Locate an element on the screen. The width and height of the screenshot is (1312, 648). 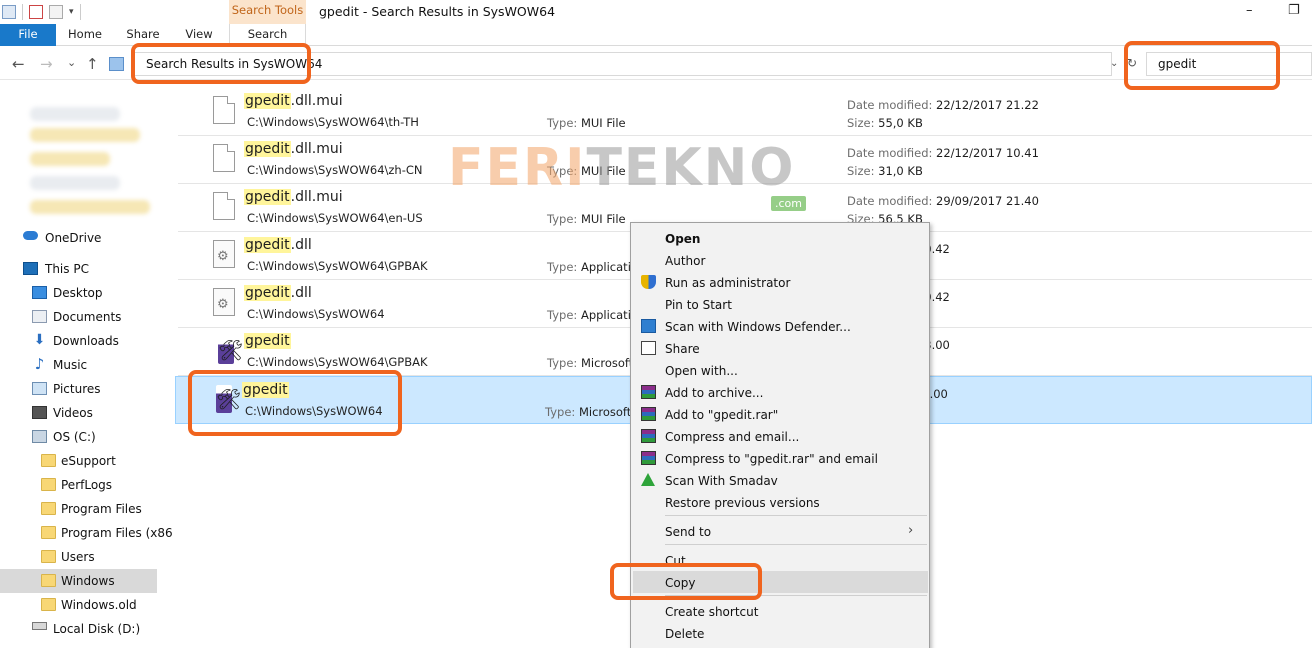
sidebar-item: ⬇ Downloads is located at coordinates (78, 341).